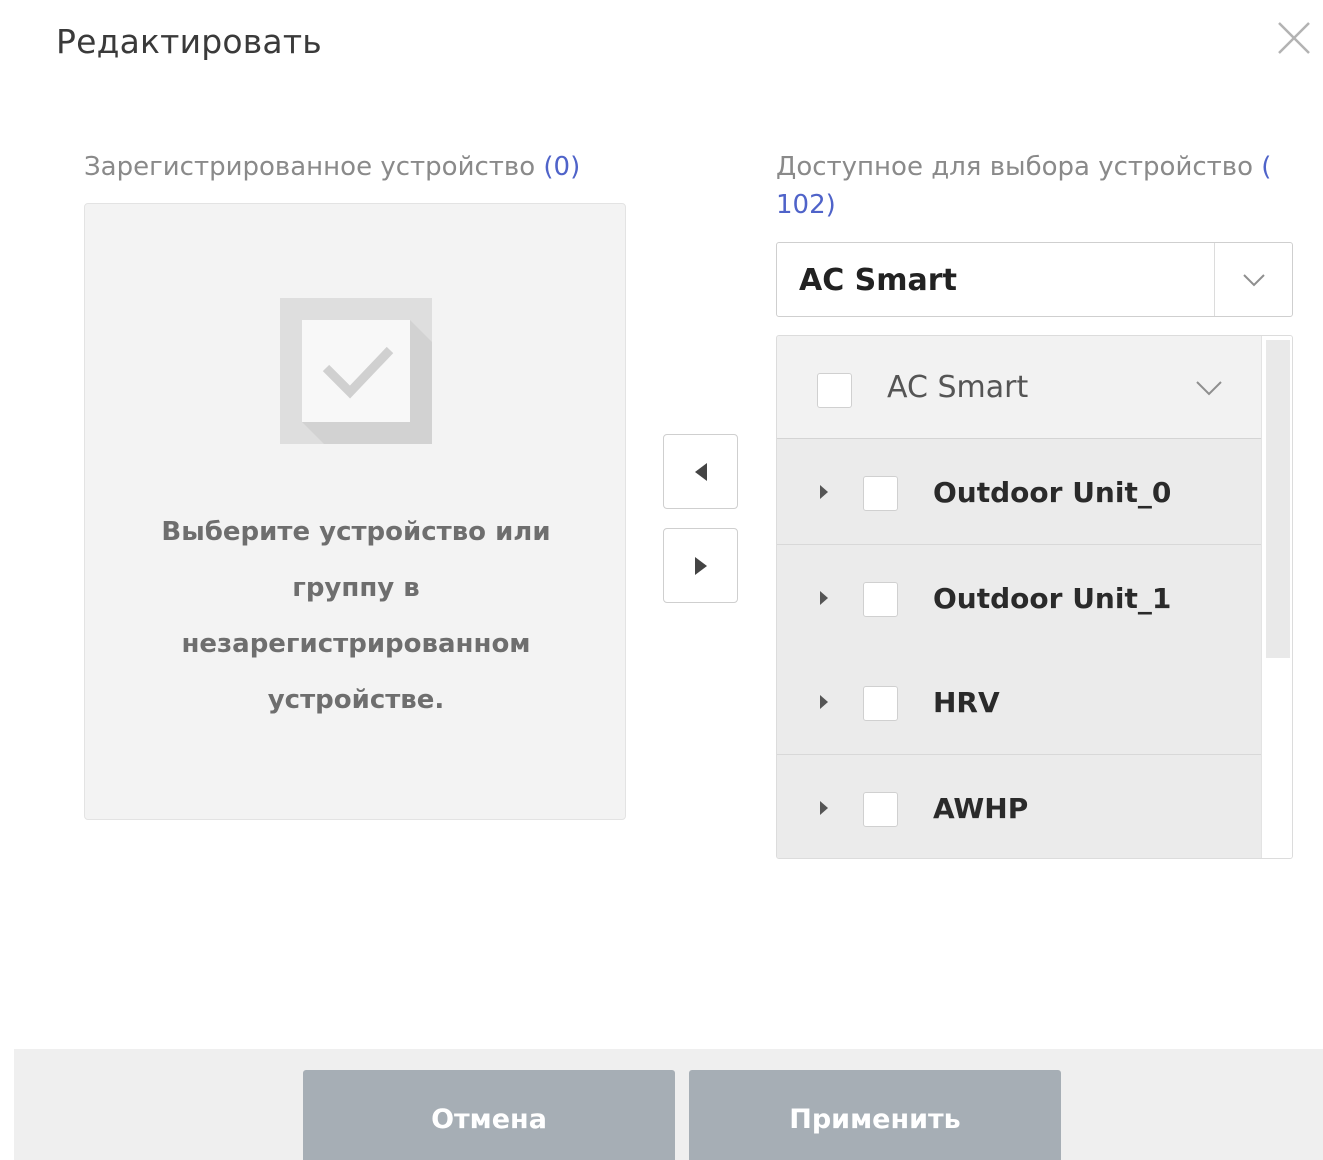 The width and height of the screenshot is (1323, 1160). I want to click on dialog-title: Редактировать, so click(189, 41).